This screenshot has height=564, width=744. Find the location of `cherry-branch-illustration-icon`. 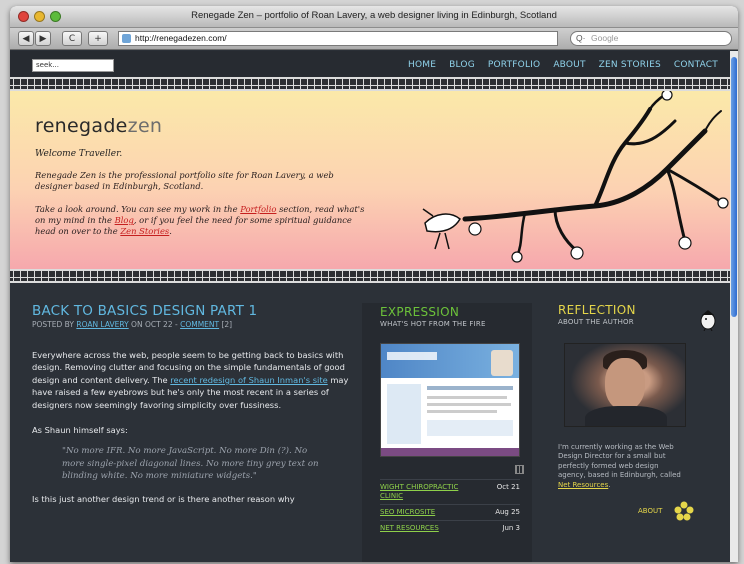

cherry-branch-illustration-icon is located at coordinates (575, 177).